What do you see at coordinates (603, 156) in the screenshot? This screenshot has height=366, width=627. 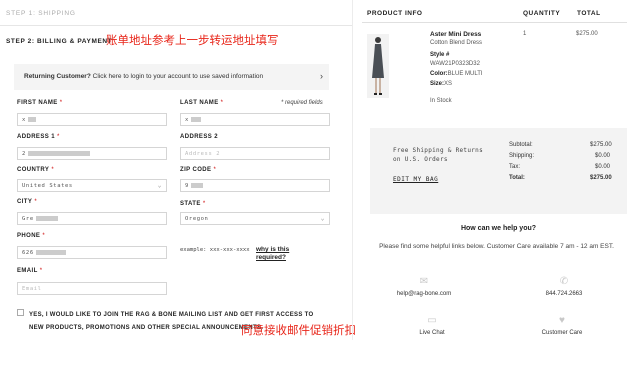 I see `shipping-value: $0.00` at bounding box center [603, 156].